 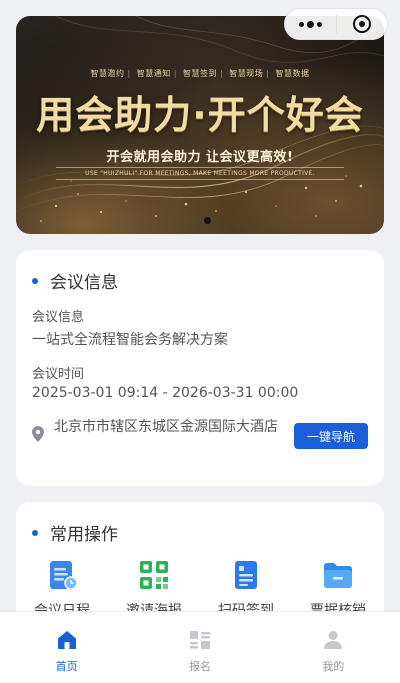 I want to click on banner-tag: 智慧邀约, so click(x=107, y=73).